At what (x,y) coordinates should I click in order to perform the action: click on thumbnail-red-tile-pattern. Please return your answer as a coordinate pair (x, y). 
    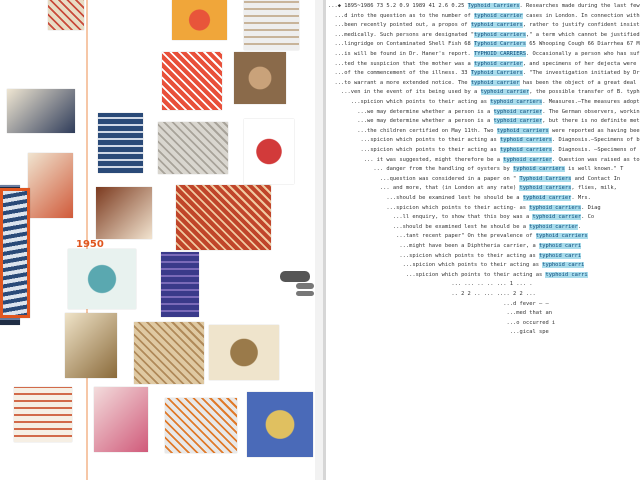
    Looking at the image, I should click on (223, 217).